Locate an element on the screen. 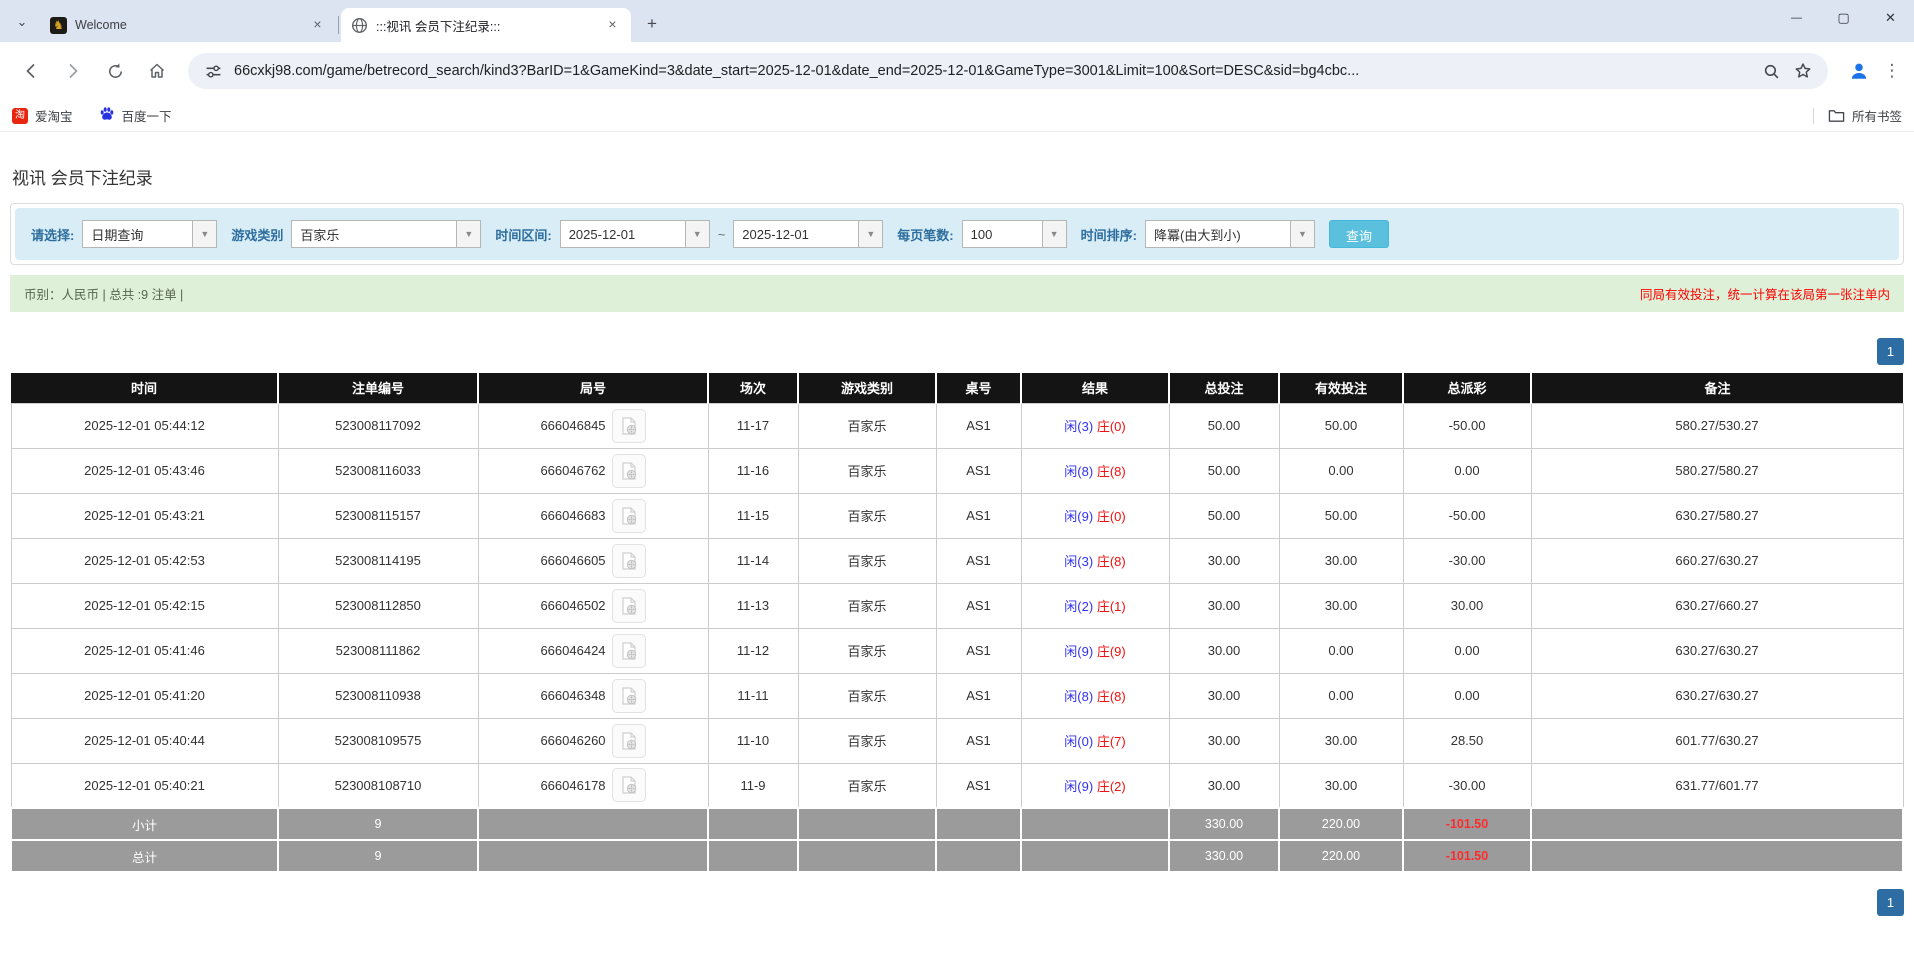 The width and height of the screenshot is (1914, 953). date-from-select: 2025-12-01 ▼ is located at coordinates (634, 234).